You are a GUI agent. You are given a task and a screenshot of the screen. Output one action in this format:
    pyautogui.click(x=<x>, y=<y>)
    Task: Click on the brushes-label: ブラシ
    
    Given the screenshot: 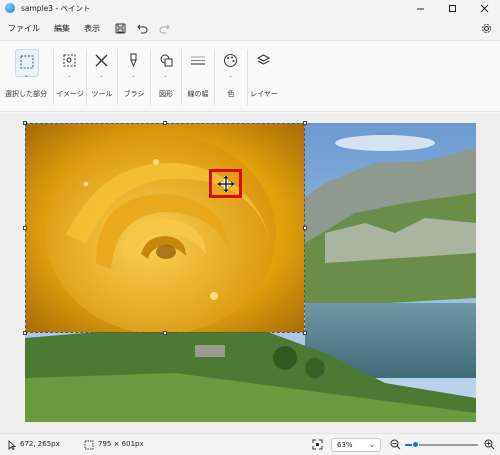 What is the action you would take?
    pyautogui.click(x=134, y=94)
    